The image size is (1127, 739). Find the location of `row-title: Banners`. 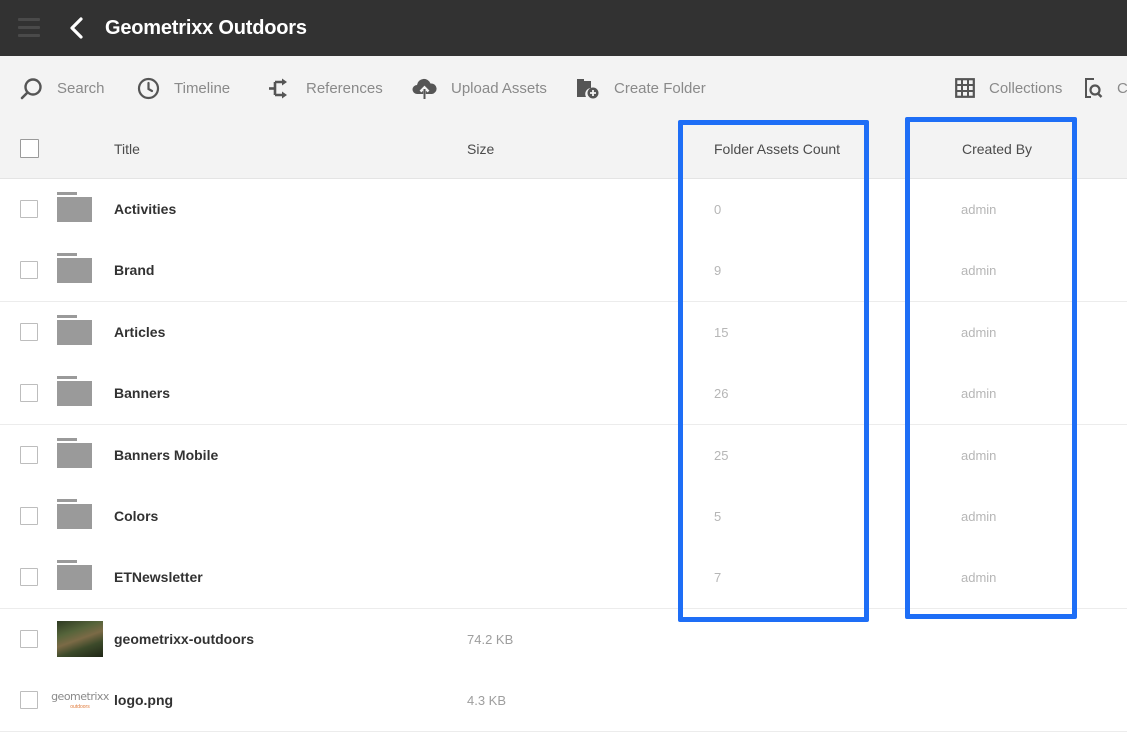

row-title: Banners is located at coordinates (142, 393).